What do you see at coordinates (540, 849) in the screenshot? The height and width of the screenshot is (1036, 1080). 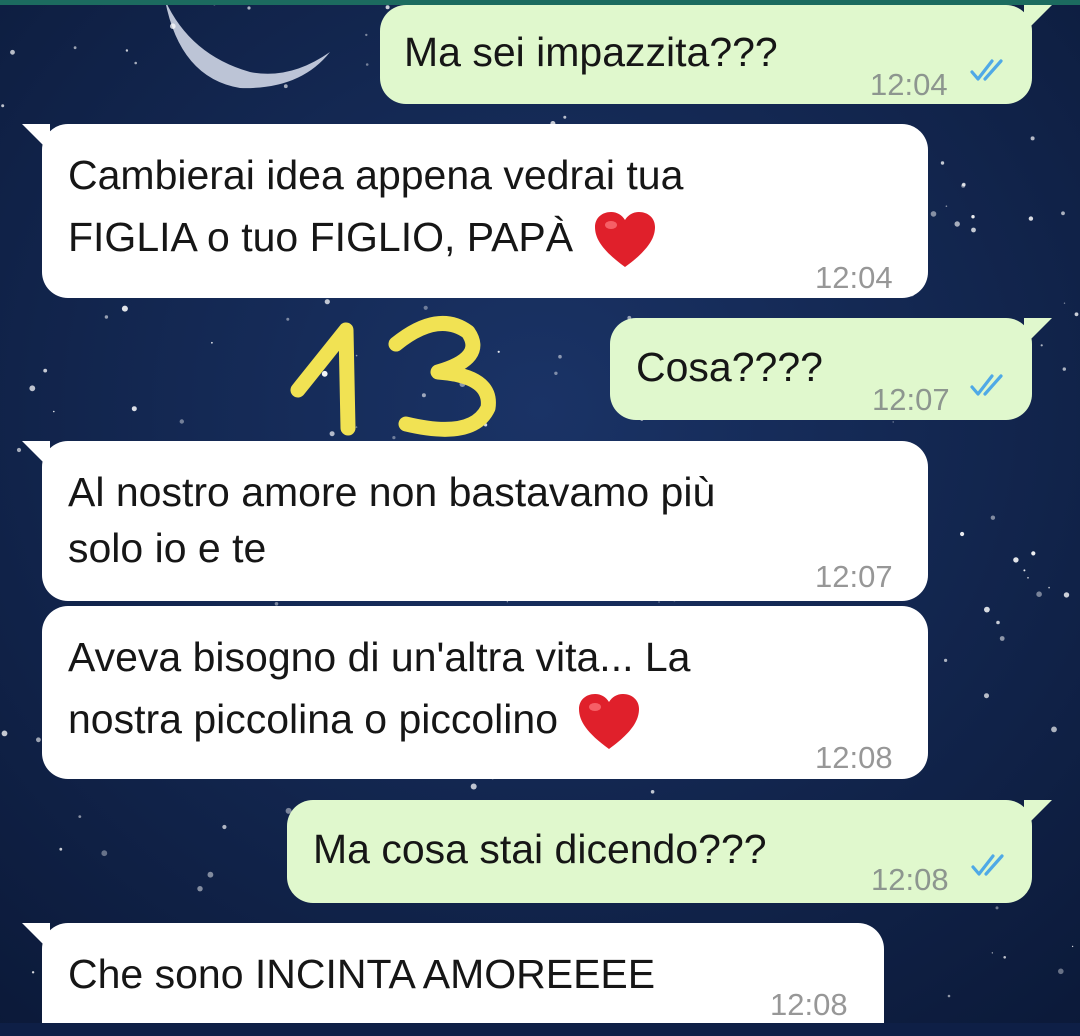 I see `message-text: Ma cosa stai dicendo???` at bounding box center [540, 849].